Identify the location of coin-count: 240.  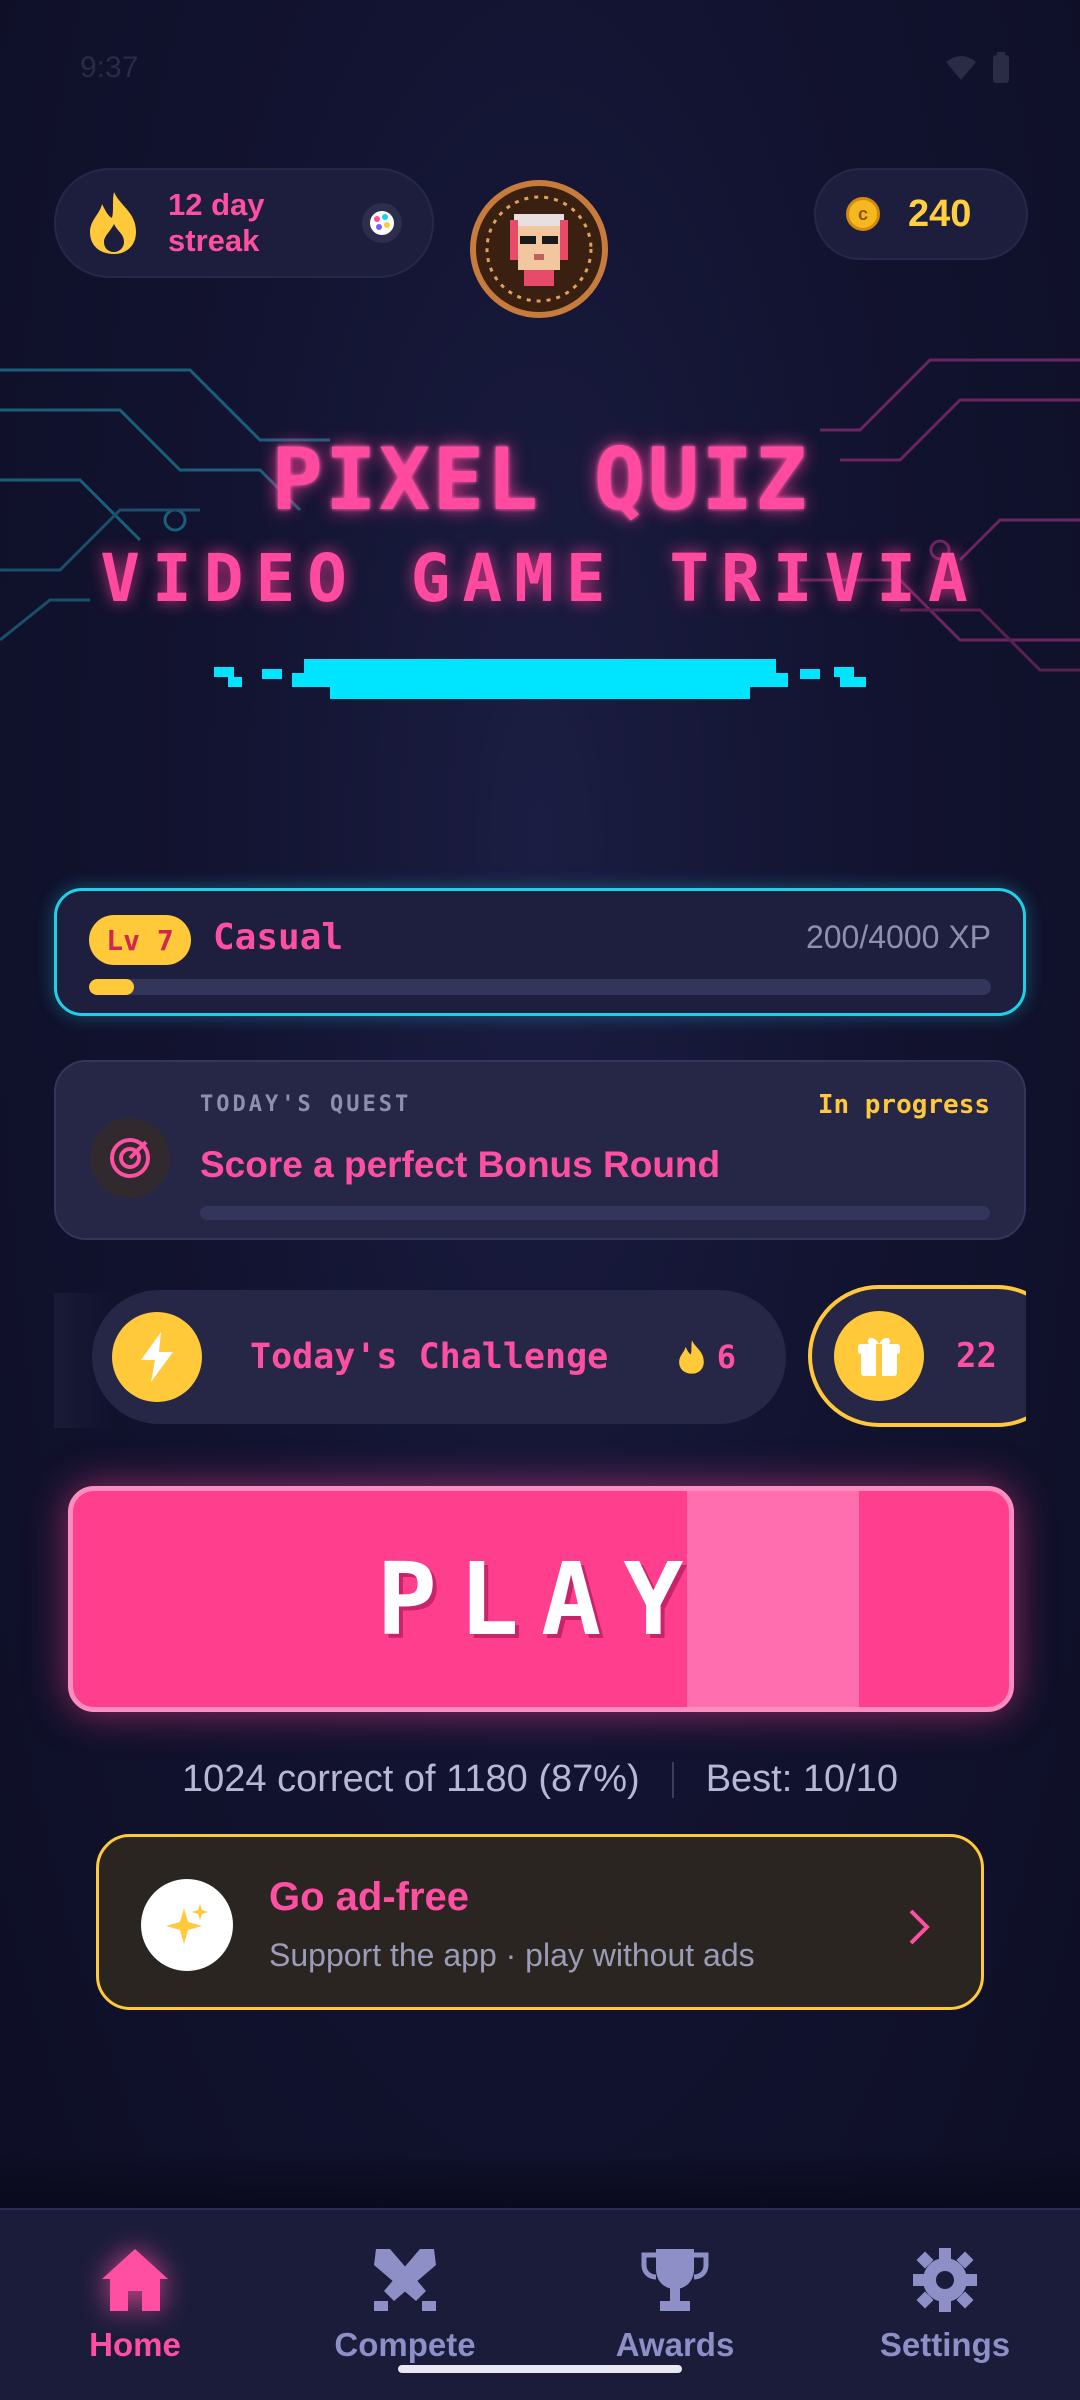
(940, 213).